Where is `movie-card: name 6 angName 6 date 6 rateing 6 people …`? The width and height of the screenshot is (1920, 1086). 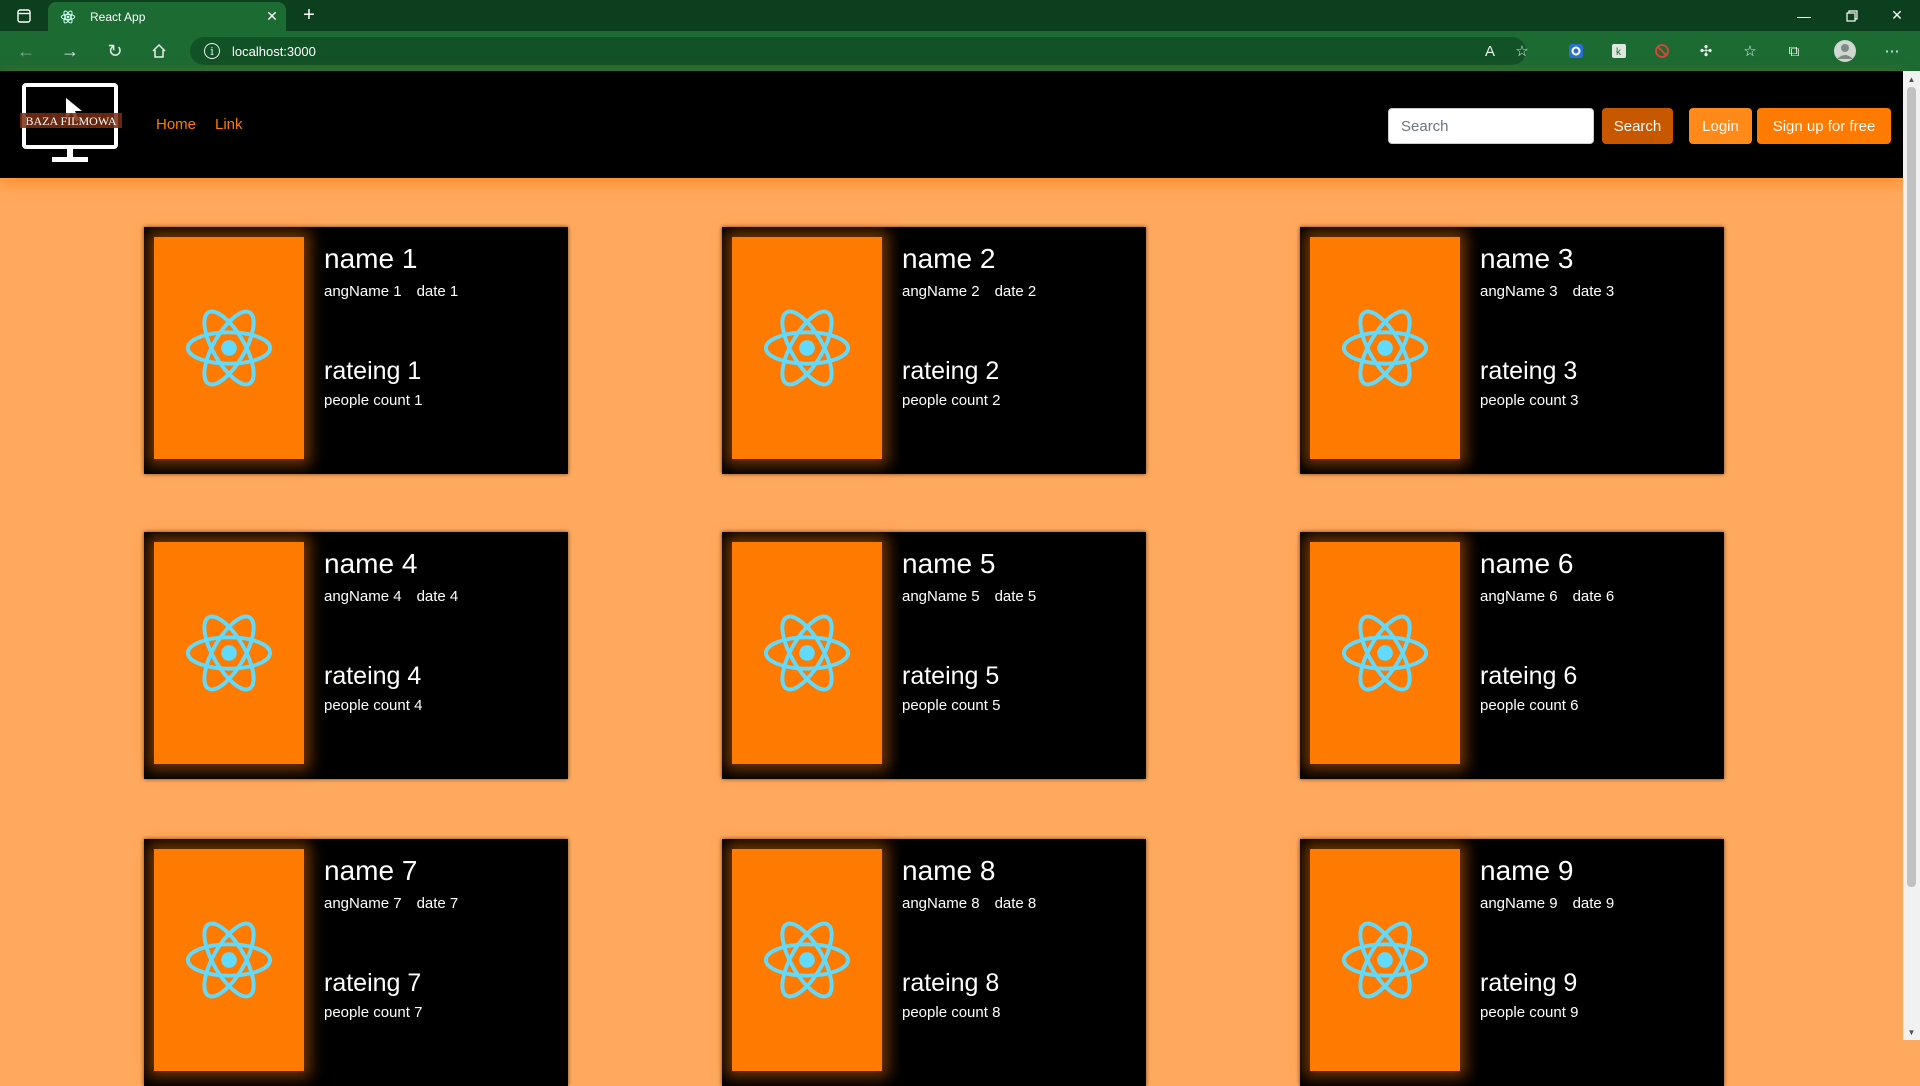 movie-card: name 6 angName 6 date 6 rateing 6 people … is located at coordinates (1512, 655).